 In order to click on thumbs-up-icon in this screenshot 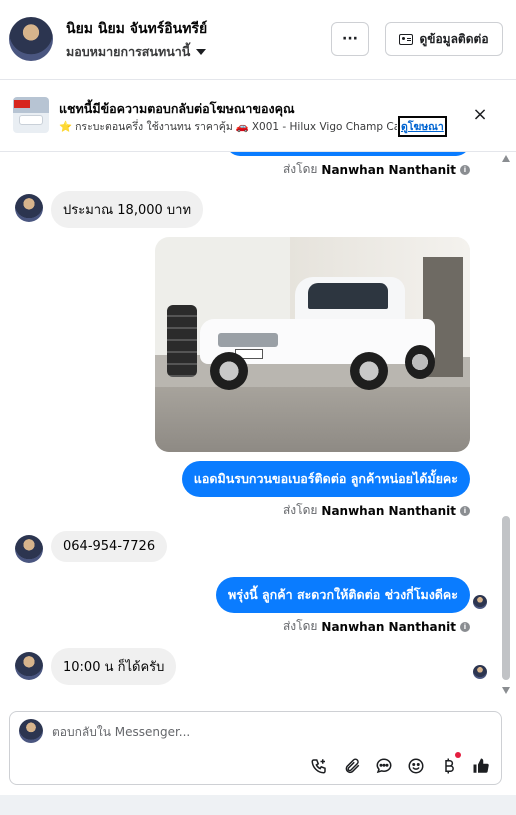, I will do `click(481, 766)`.